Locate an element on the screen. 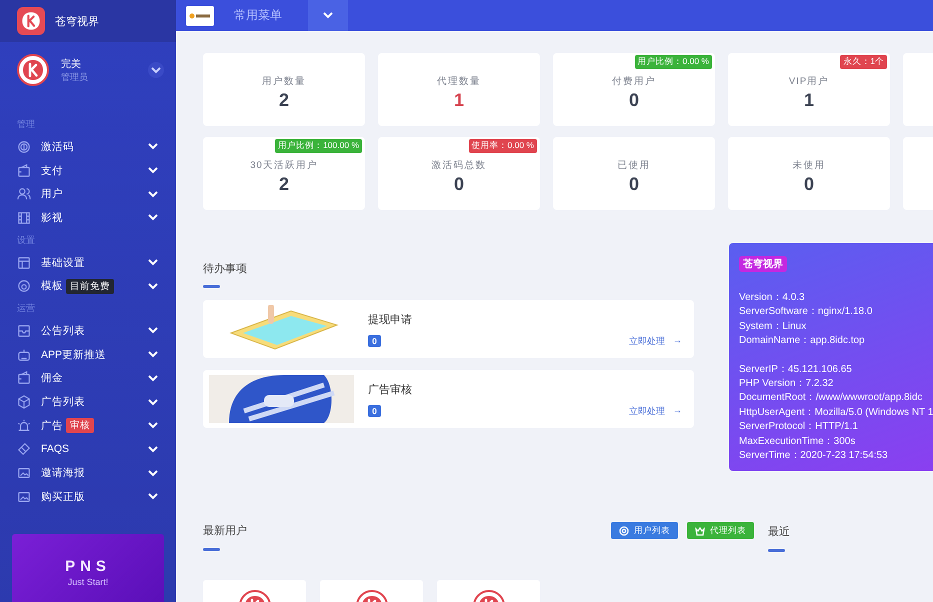  sidebar-item: 广告 审核 is located at coordinates (88, 426).